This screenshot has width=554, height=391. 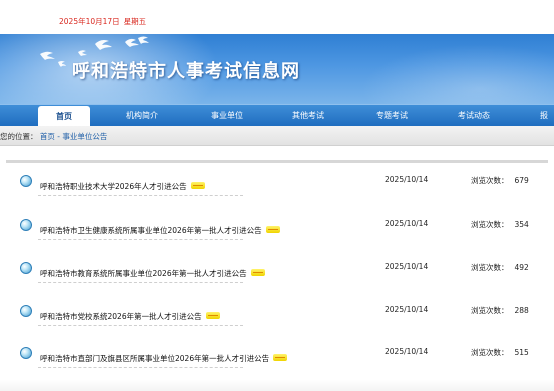 What do you see at coordinates (64, 116) in the screenshot?
I see `nav-item-home: 首页` at bounding box center [64, 116].